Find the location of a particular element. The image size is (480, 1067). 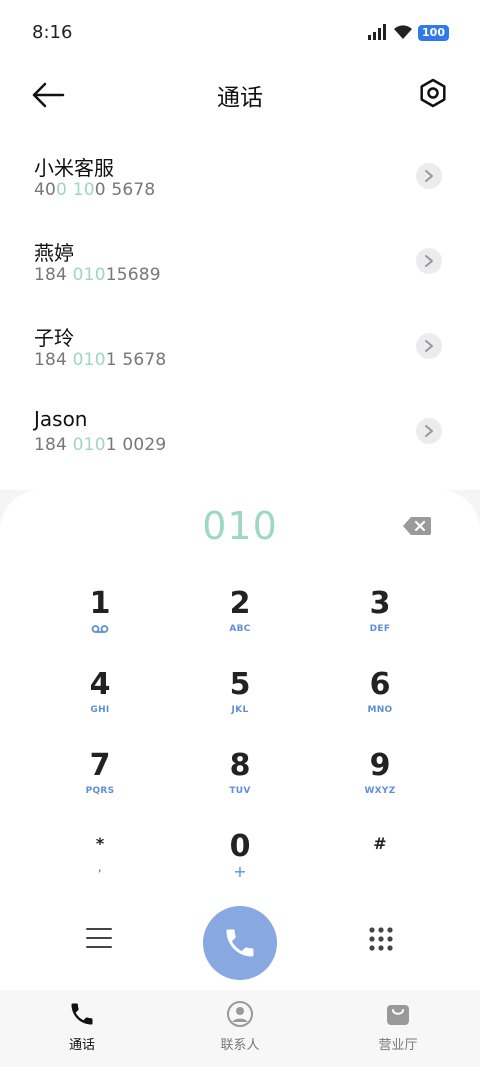

battery-level: 100 is located at coordinates (433, 32).